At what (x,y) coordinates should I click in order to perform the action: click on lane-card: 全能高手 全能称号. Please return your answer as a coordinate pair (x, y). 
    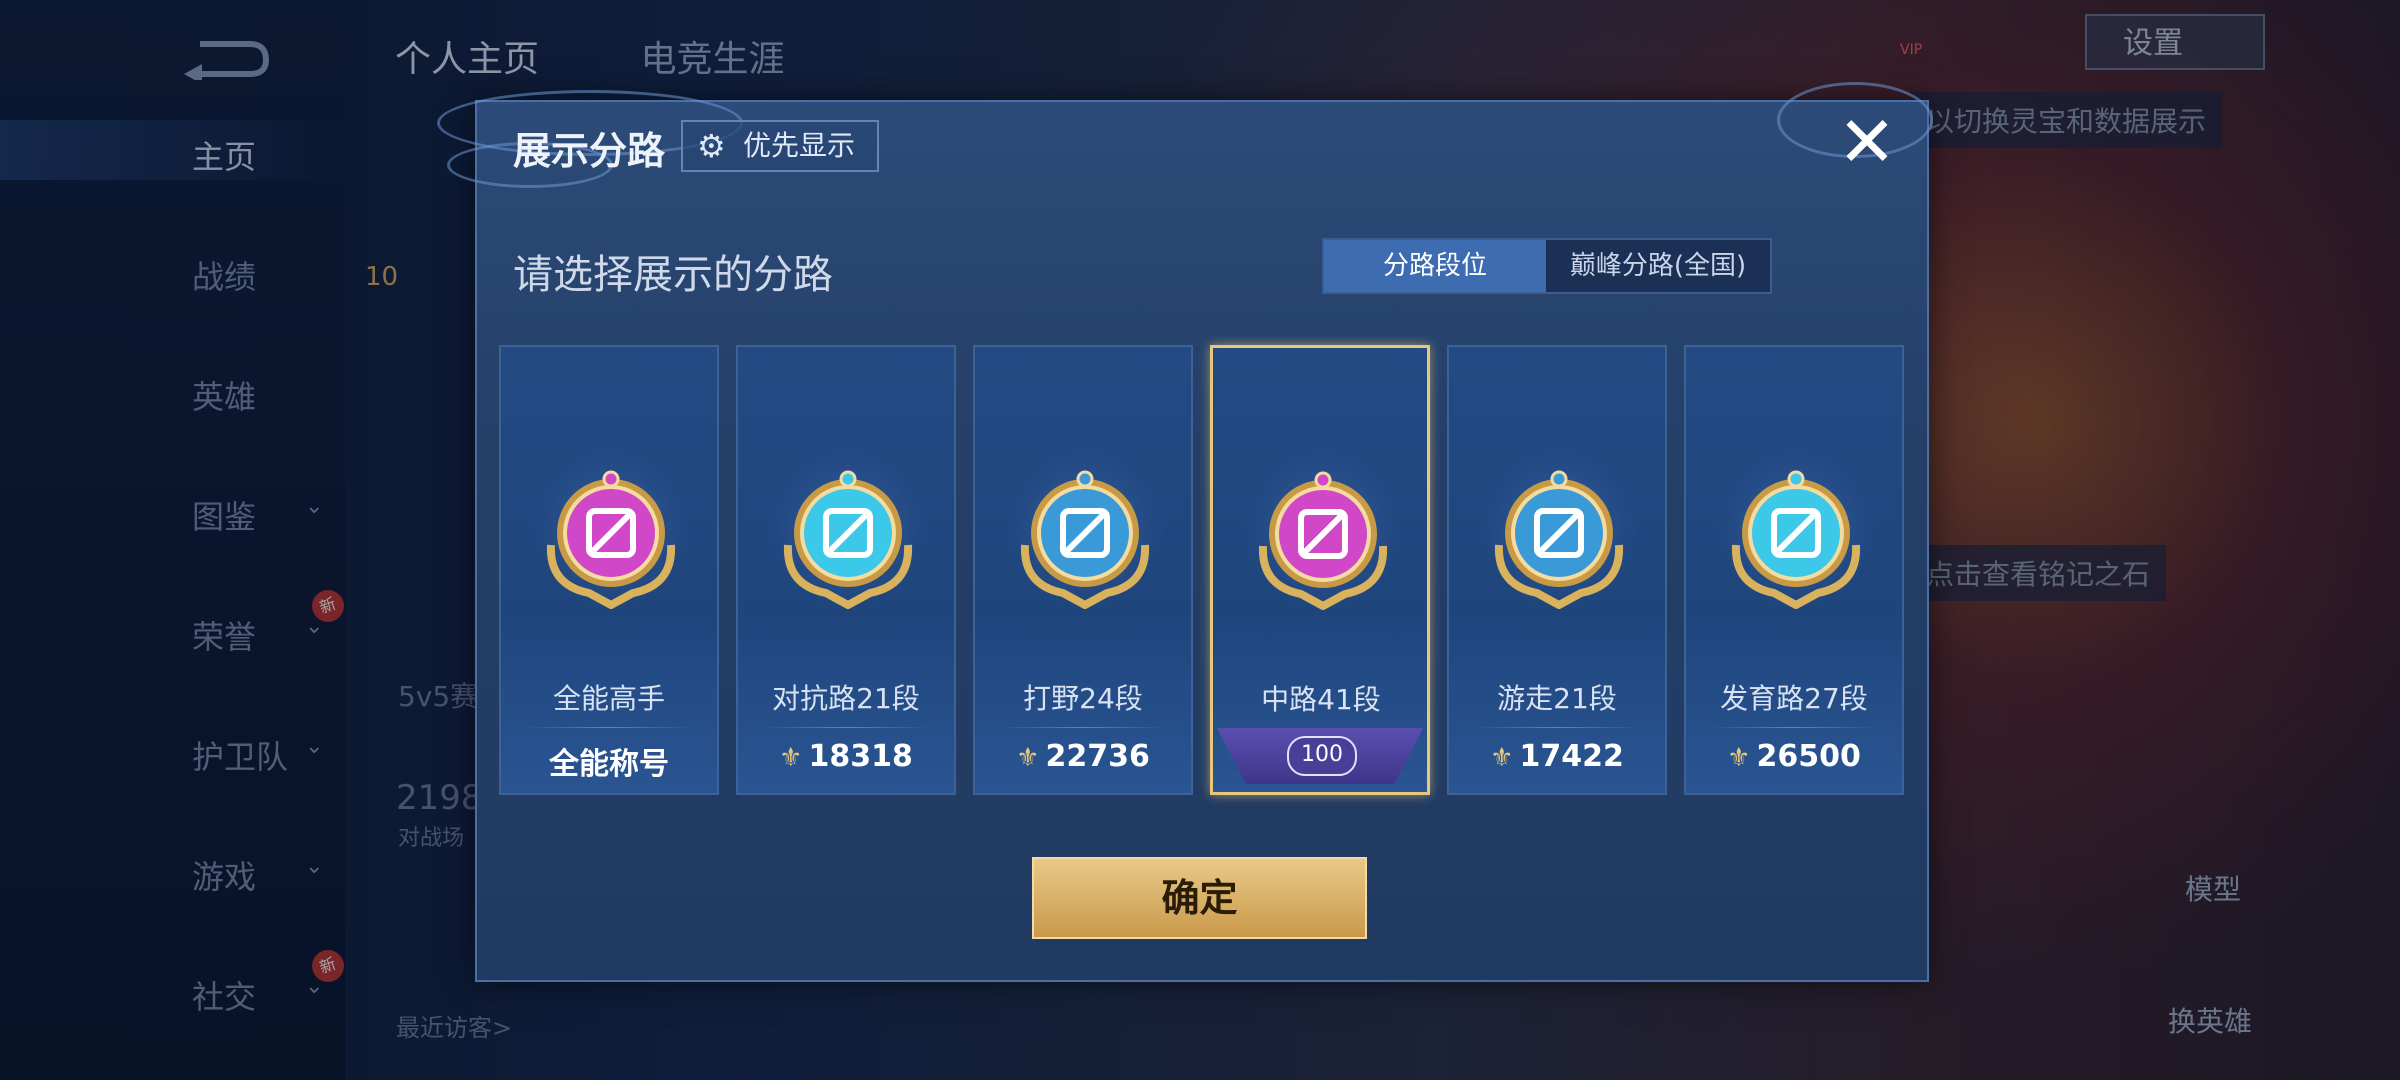
    Looking at the image, I should click on (609, 570).